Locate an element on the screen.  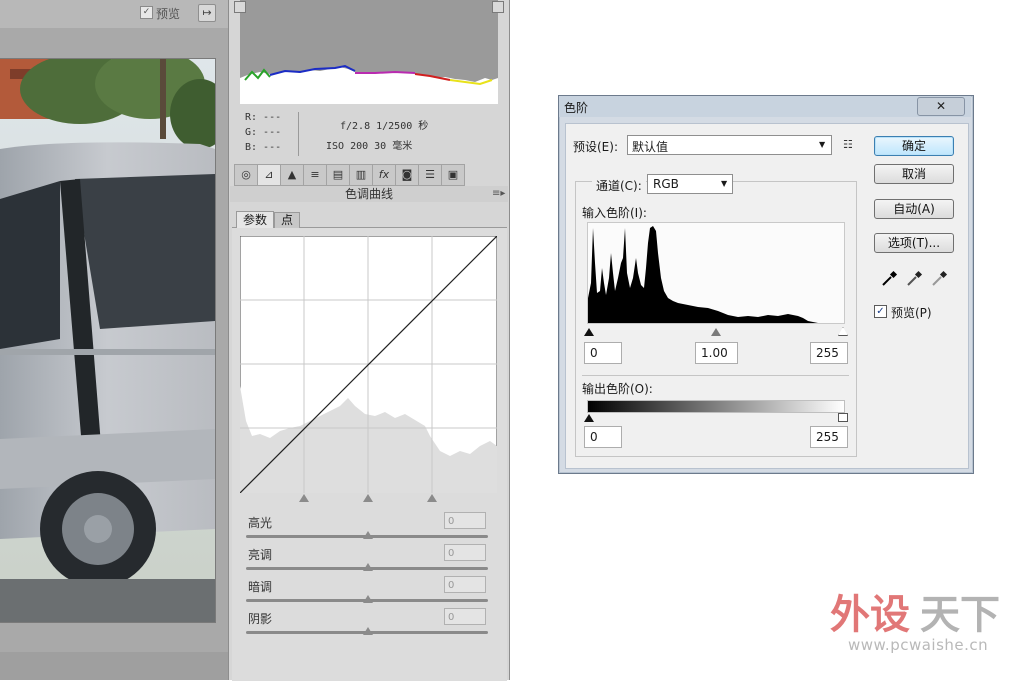
preset-label: 预设(E): is located at coordinates (595, 147).